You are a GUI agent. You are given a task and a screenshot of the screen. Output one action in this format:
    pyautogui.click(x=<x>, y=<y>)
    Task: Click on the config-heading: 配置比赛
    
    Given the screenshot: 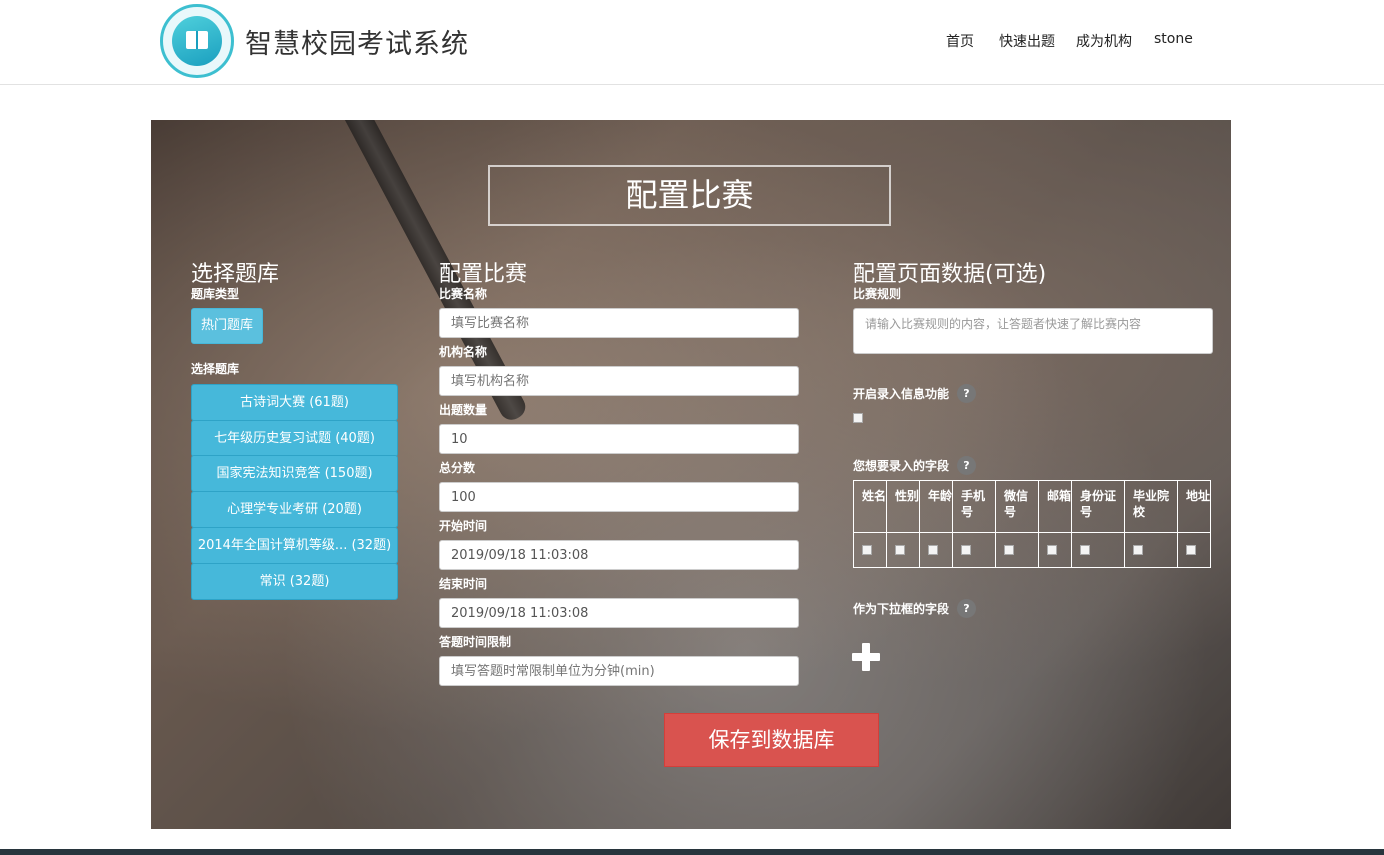 What is the action you would take?
    pyautogui.click(x=483, y=274)
    